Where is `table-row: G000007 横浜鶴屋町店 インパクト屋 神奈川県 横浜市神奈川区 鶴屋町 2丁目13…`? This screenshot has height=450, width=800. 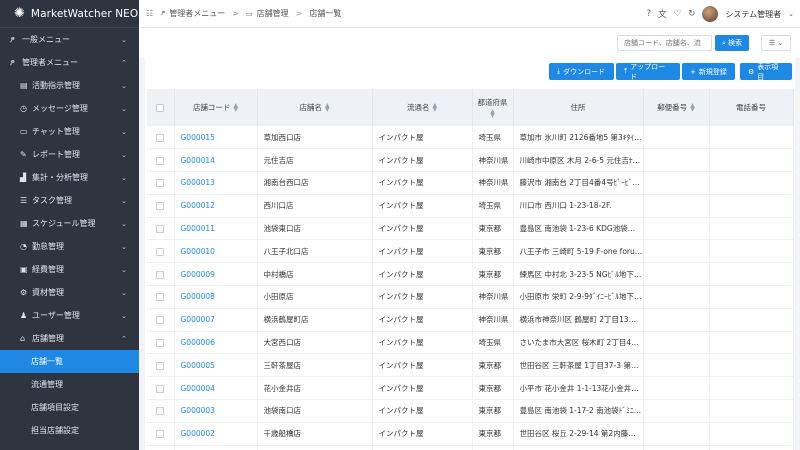
table-row: G000007 横浜鶴屋町店 インパクト屋 神奈川県 横浜市神奈川区 鶴屋町 2丁目13… is located at coordinates (470, 320).